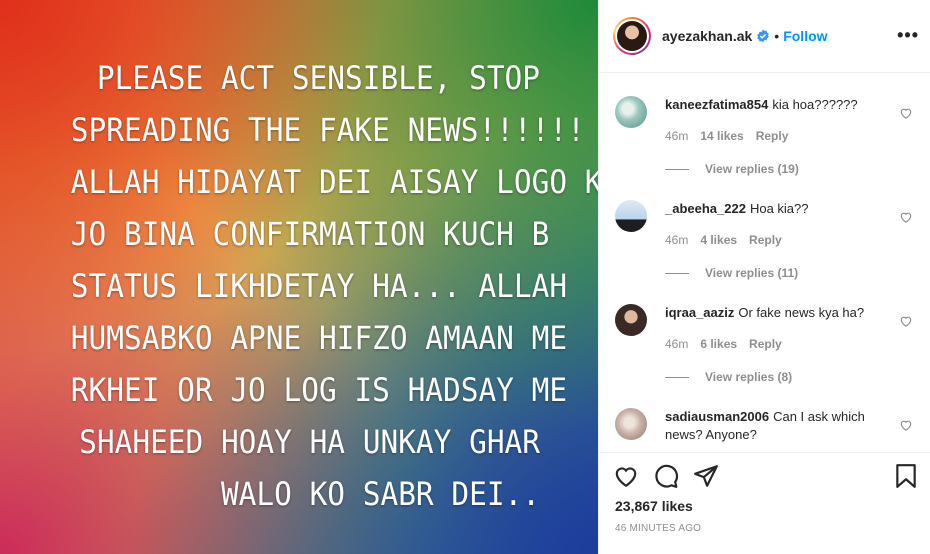  I want to click on view-replies-button: View replies (8), so click(728, 377).